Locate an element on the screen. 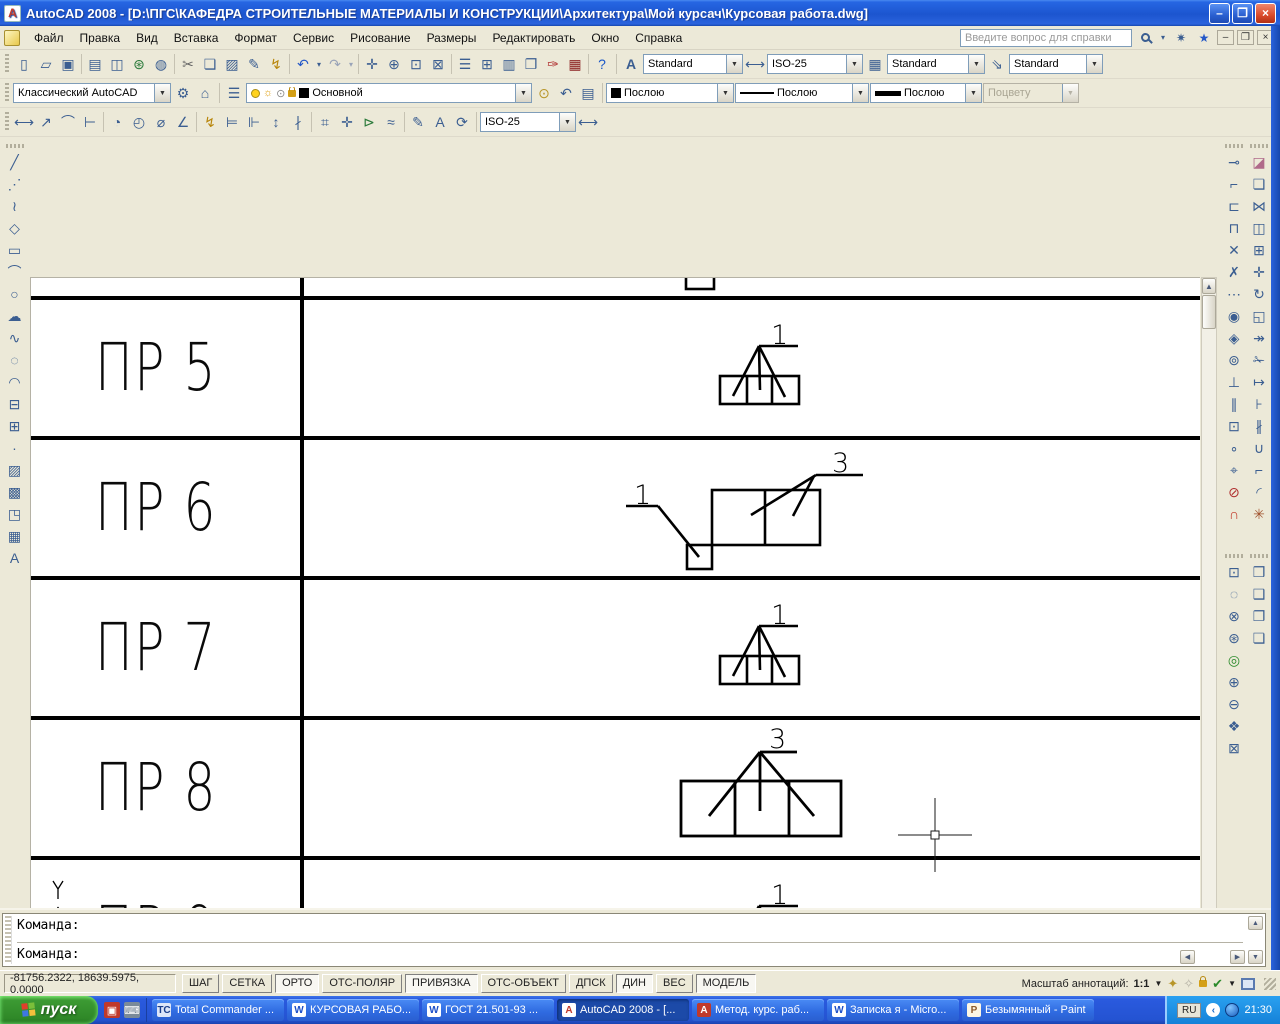 This screenshot has width=1280, height=1024. status-toggle-ДИН: ДИН is located at coordinates (634, 983).